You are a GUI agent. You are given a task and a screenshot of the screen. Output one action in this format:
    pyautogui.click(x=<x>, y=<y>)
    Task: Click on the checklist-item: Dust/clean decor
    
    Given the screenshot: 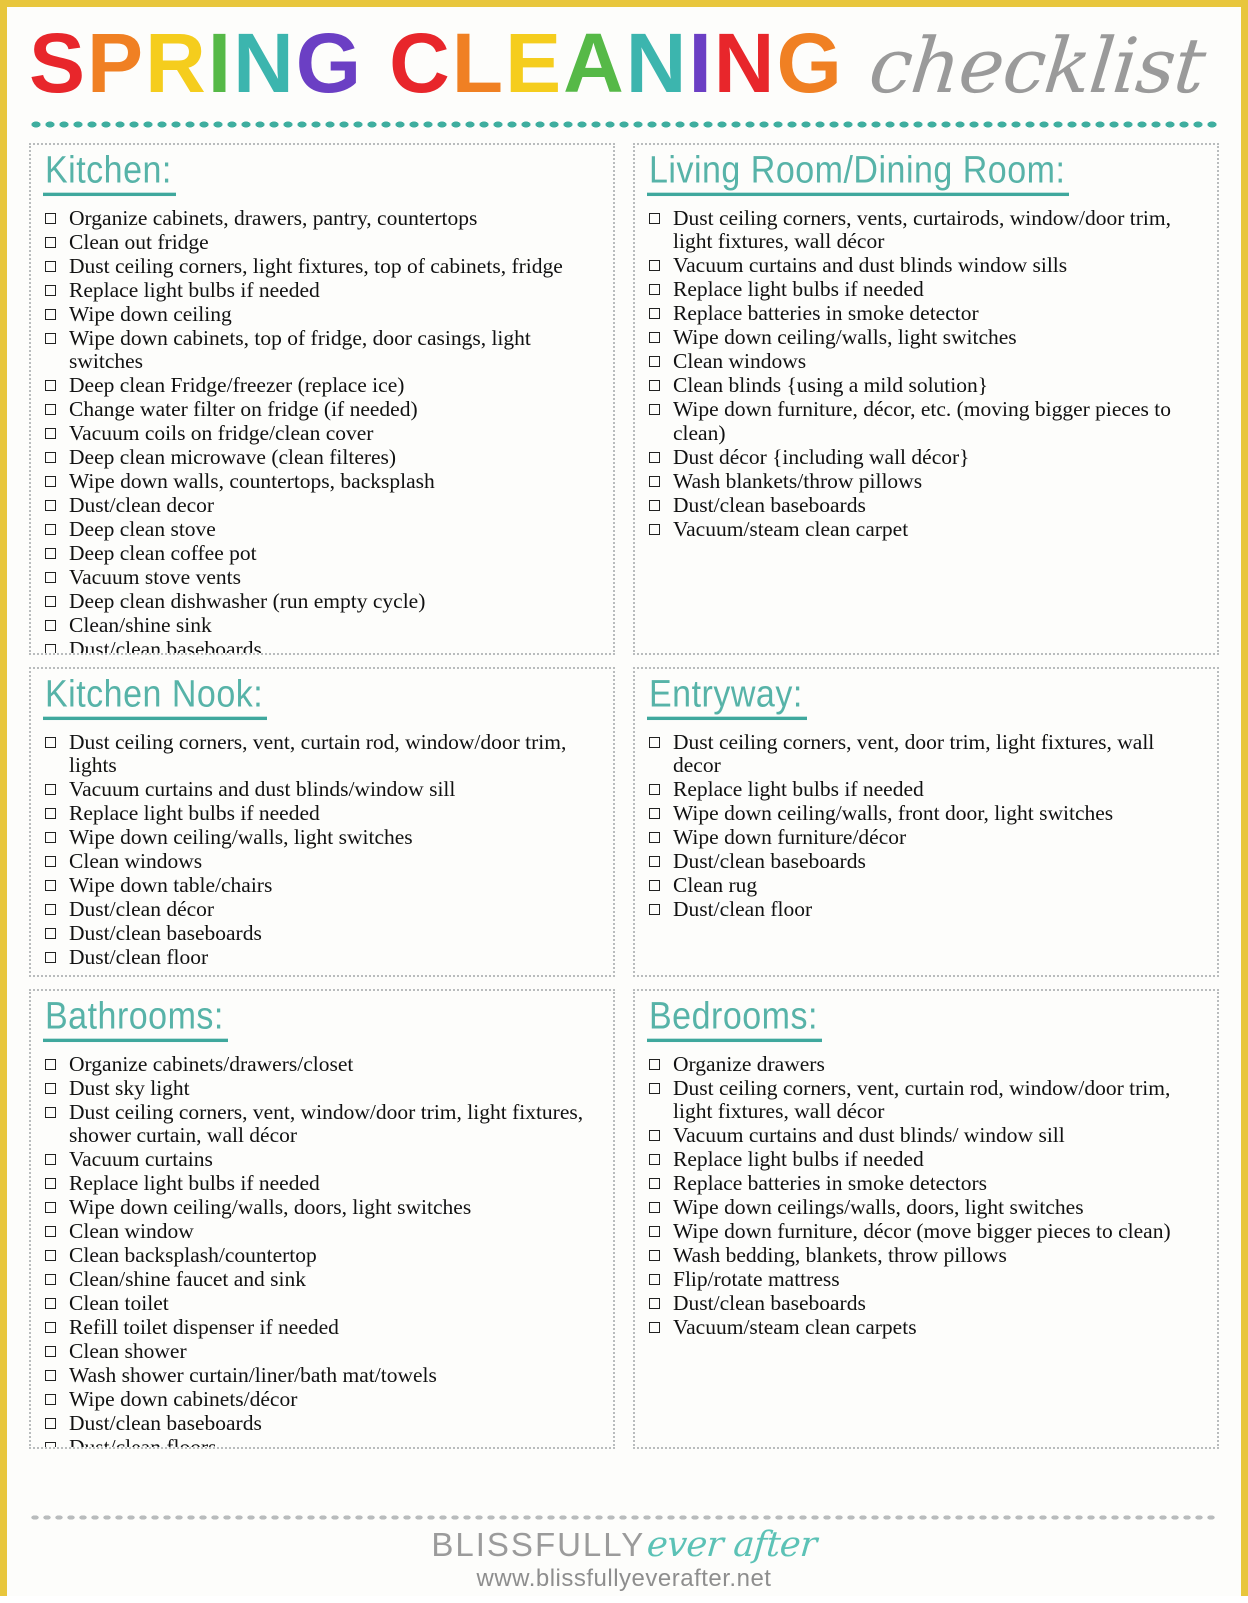 What is the action you would take?
    pyautogui.click(x=323, y=506)
    